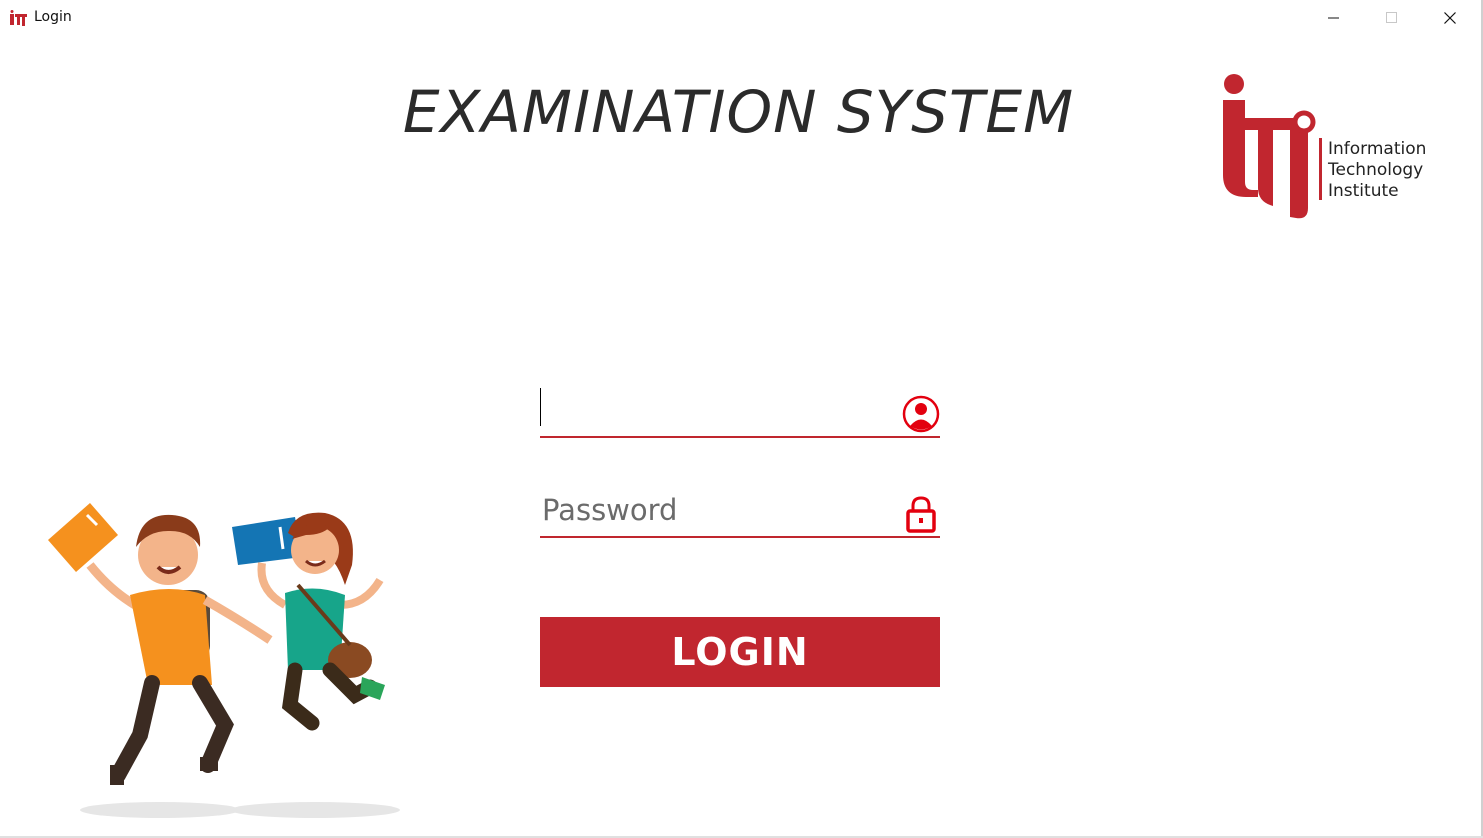 The image size is (1483, 838). I want to click on minimize-button, so click(1334, 18).